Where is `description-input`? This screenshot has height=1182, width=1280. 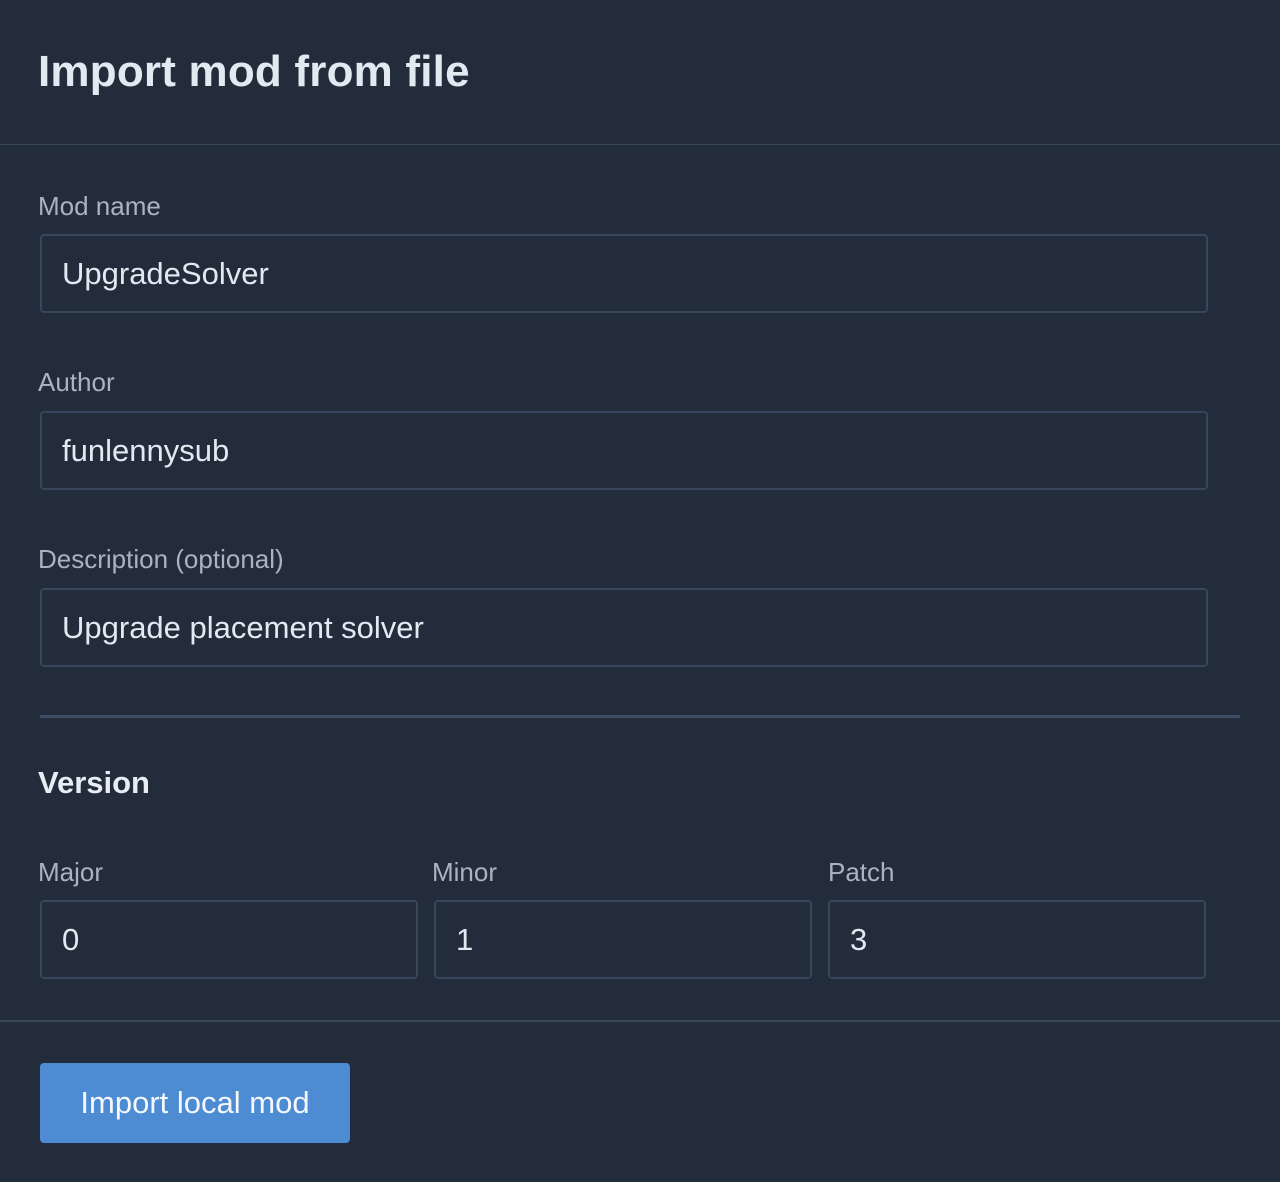 description-input is located at coordinates (624, 627).